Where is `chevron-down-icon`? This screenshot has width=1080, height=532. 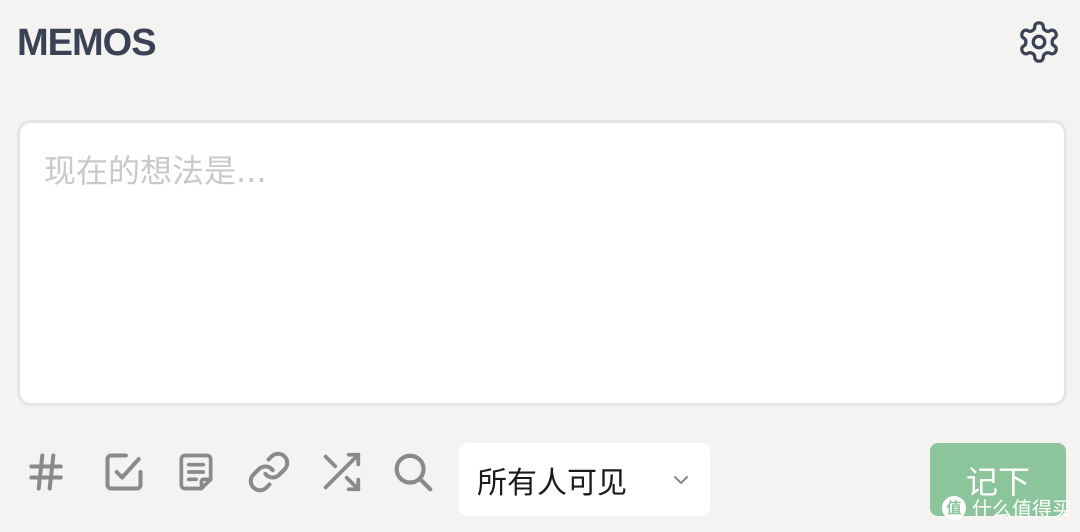 chevron-down-icon is located at coordinates (681, 480).